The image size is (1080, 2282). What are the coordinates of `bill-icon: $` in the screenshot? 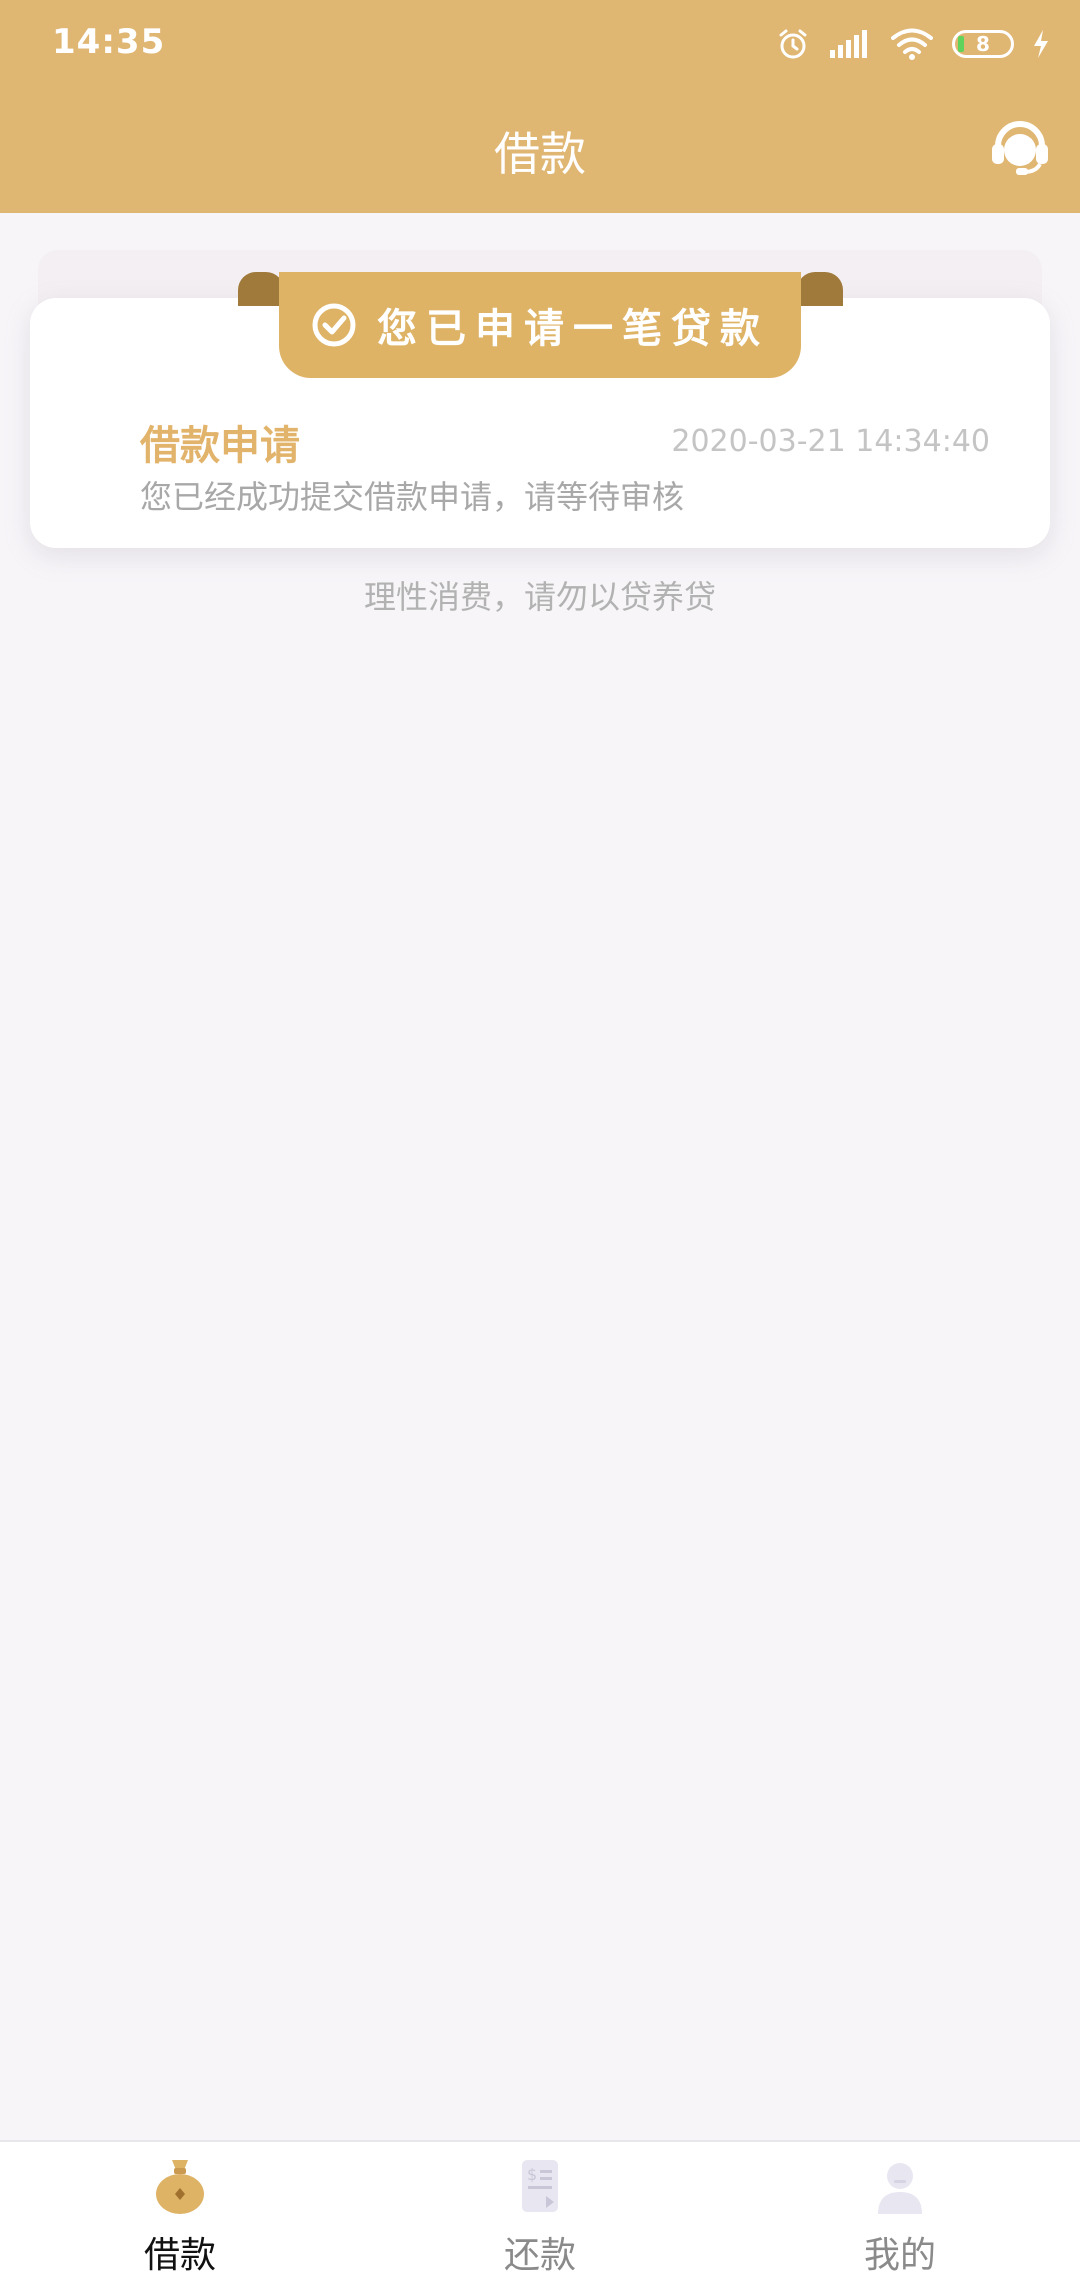 It's located at (540, 2186).